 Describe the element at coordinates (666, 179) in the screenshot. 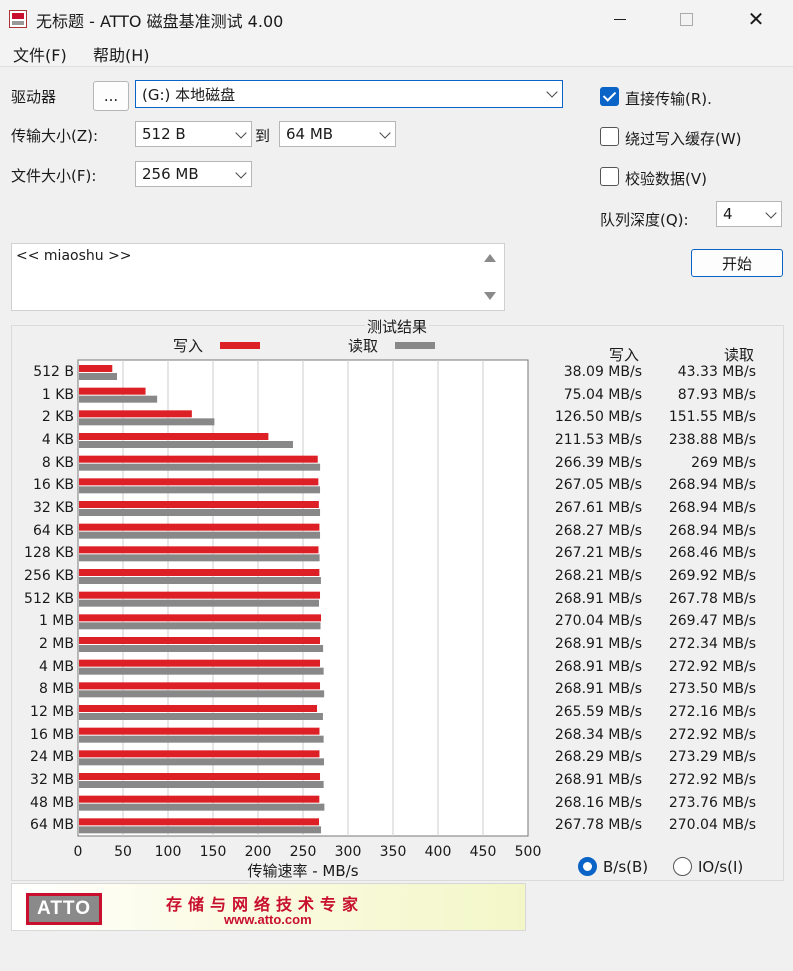

I see `verify-label: 校验数据(V)` at that location.